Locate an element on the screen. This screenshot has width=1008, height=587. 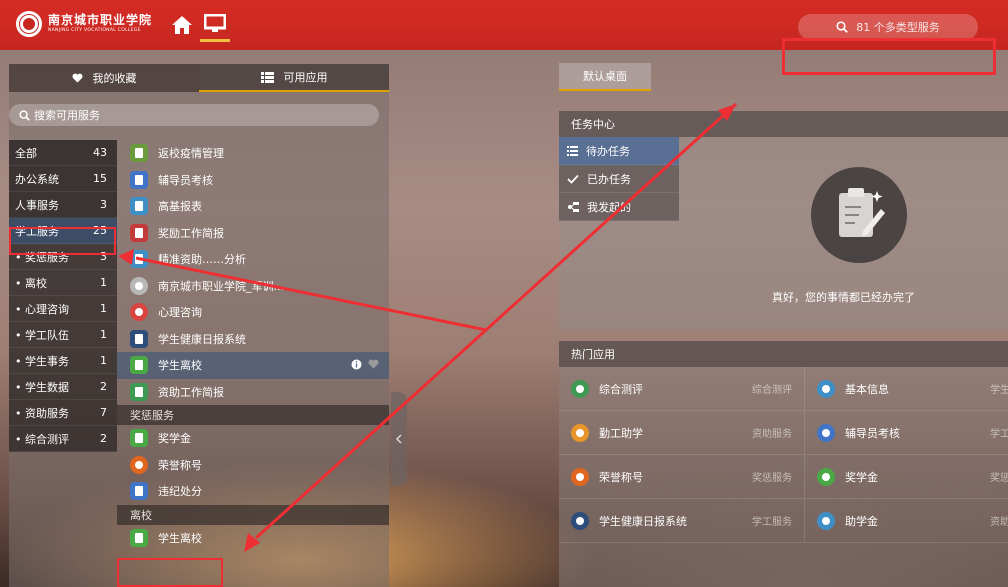
task-item-done: 已办任务 is located at coordinates (619, 179).